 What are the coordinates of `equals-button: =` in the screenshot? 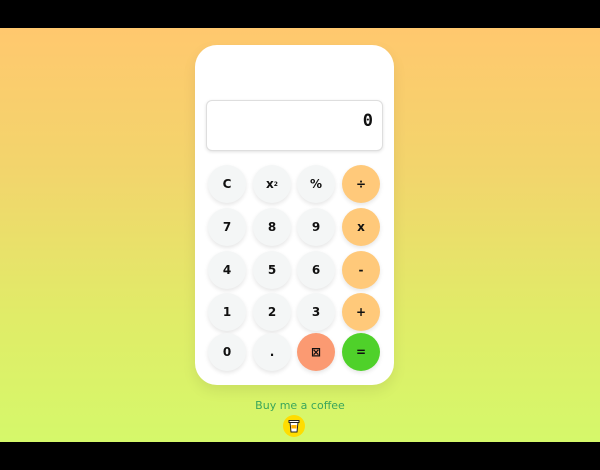 It's located at (361, 352).